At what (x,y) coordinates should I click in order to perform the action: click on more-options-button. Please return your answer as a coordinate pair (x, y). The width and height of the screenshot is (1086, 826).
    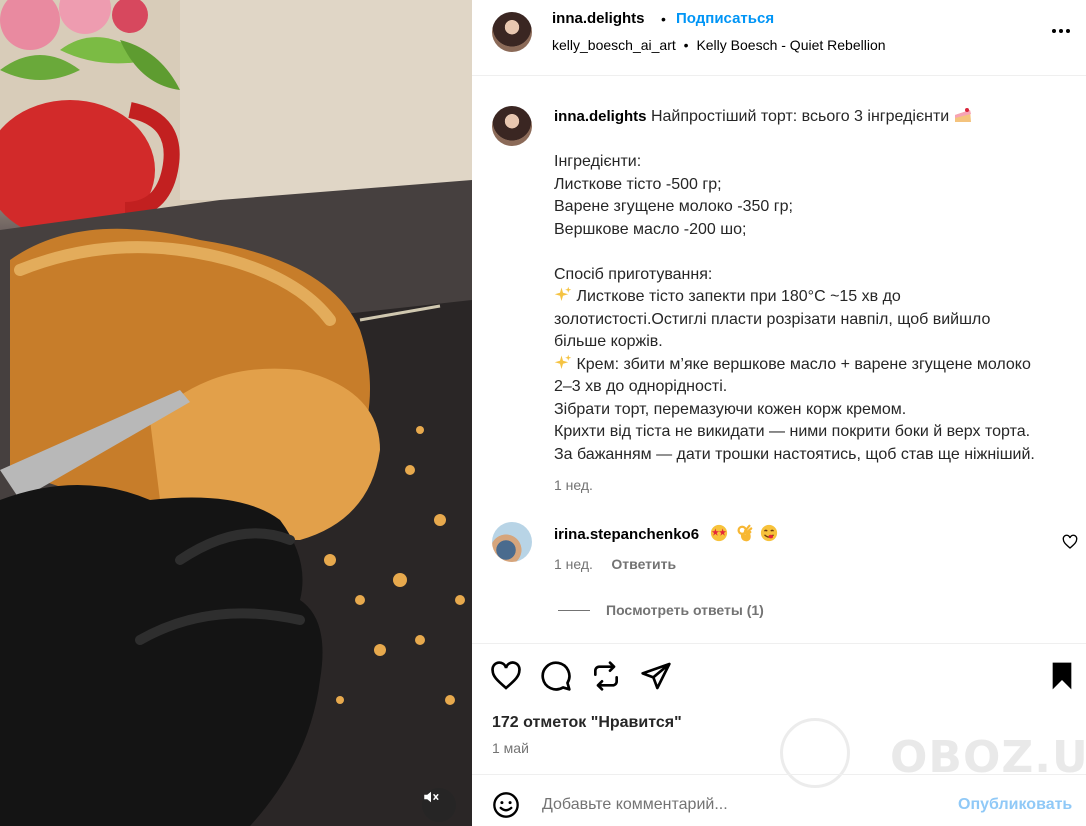
    Looking at the image, I should click on (1061, 31).